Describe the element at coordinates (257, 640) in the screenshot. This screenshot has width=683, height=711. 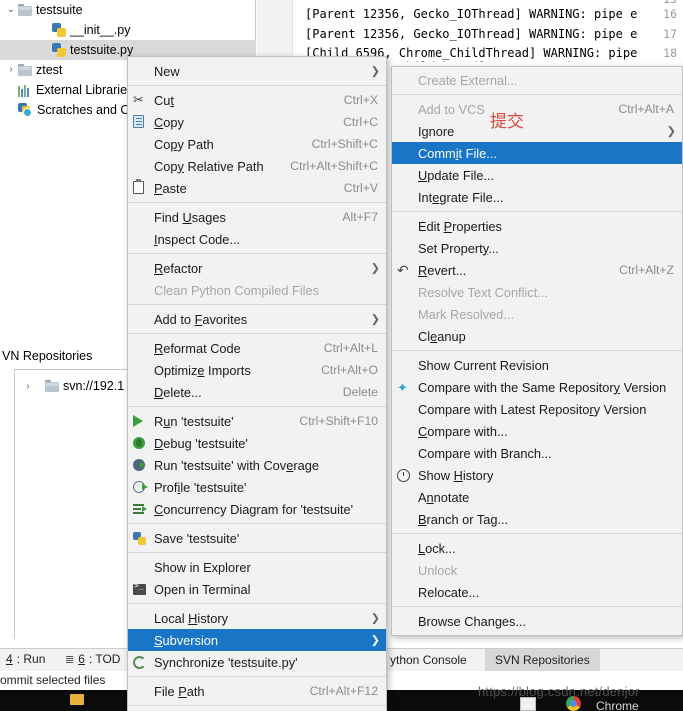
I see `menu-item-subversion: Subversion ❯` at that location.